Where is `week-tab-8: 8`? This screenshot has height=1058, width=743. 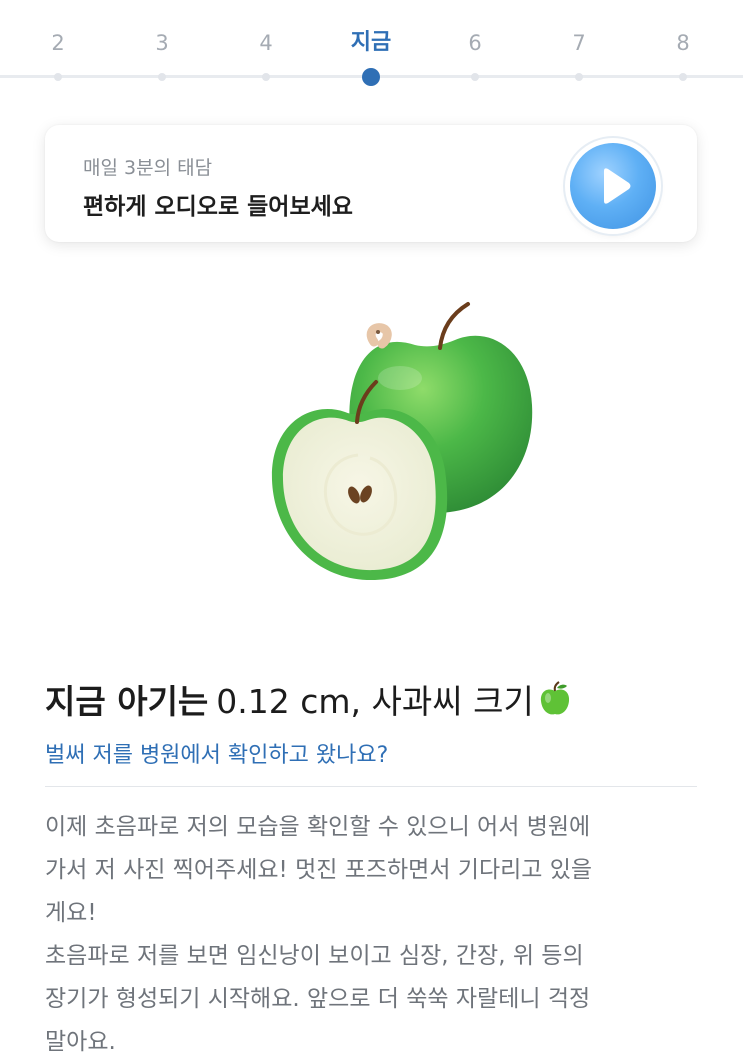 week-tab-8: 8 is located at coordinates (683, 54).